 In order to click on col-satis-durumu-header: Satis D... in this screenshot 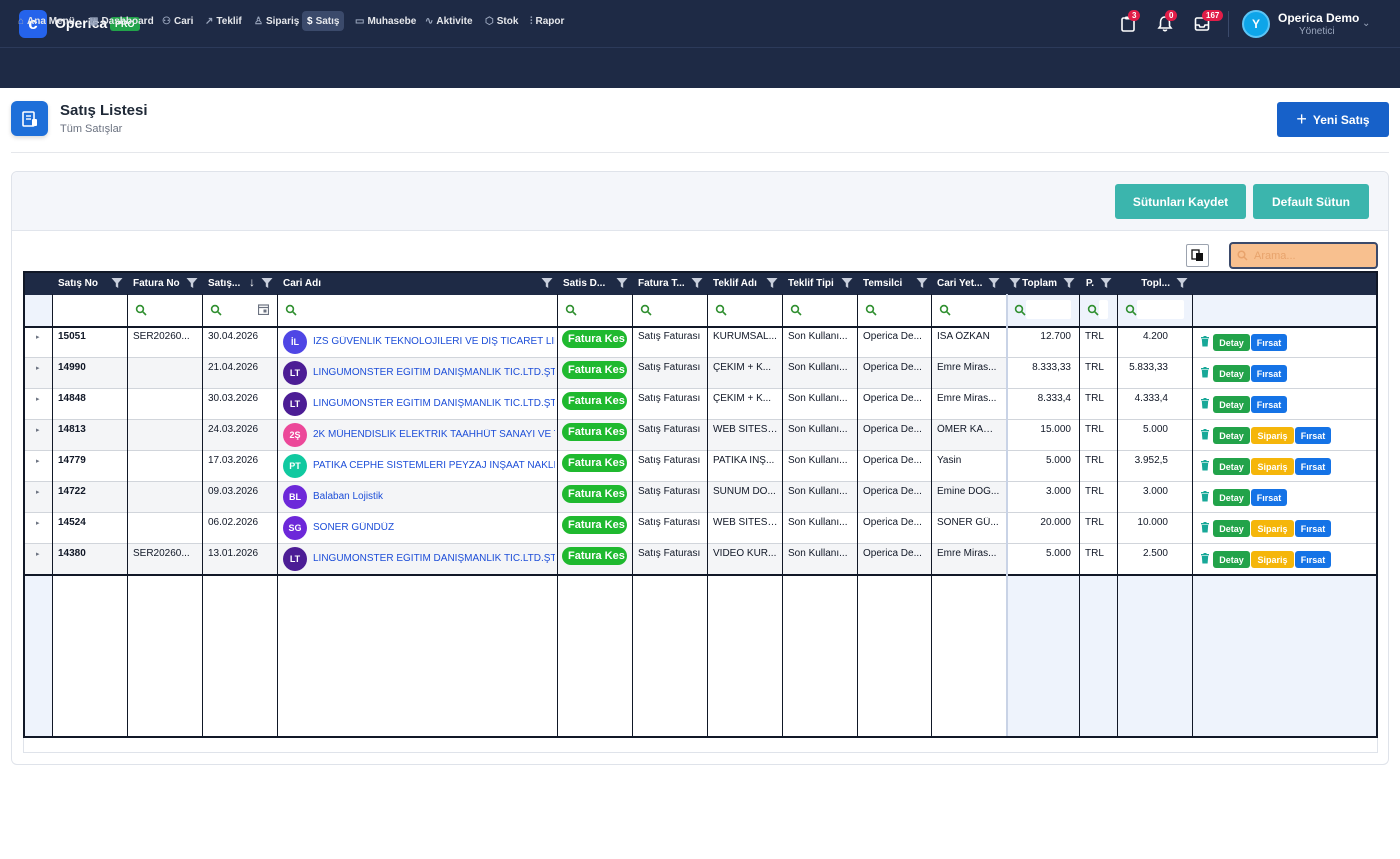, I will do `click(594, 283)`.